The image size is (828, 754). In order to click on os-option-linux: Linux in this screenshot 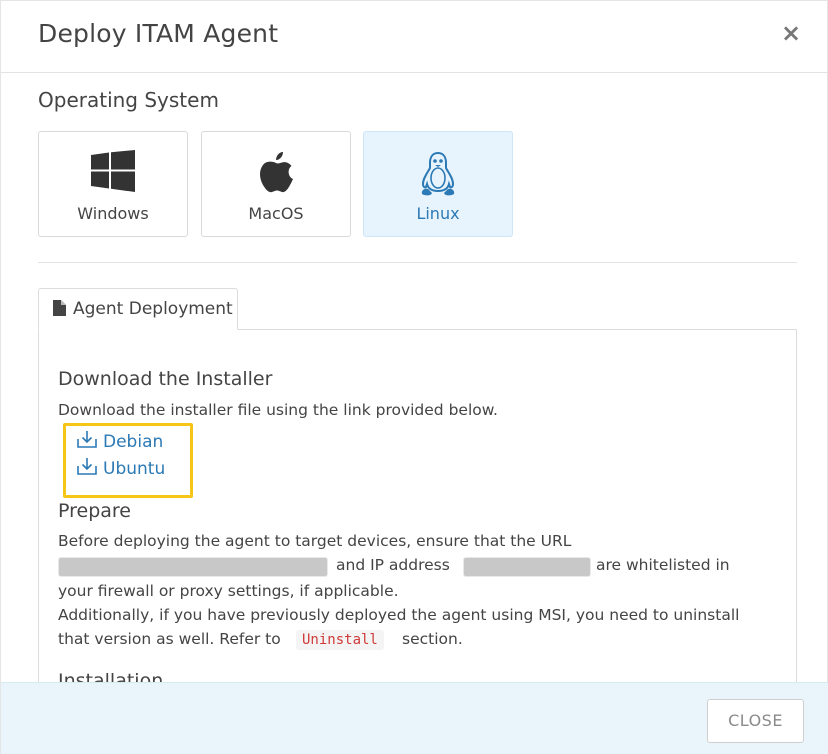, I will do `click(438, 184)`.